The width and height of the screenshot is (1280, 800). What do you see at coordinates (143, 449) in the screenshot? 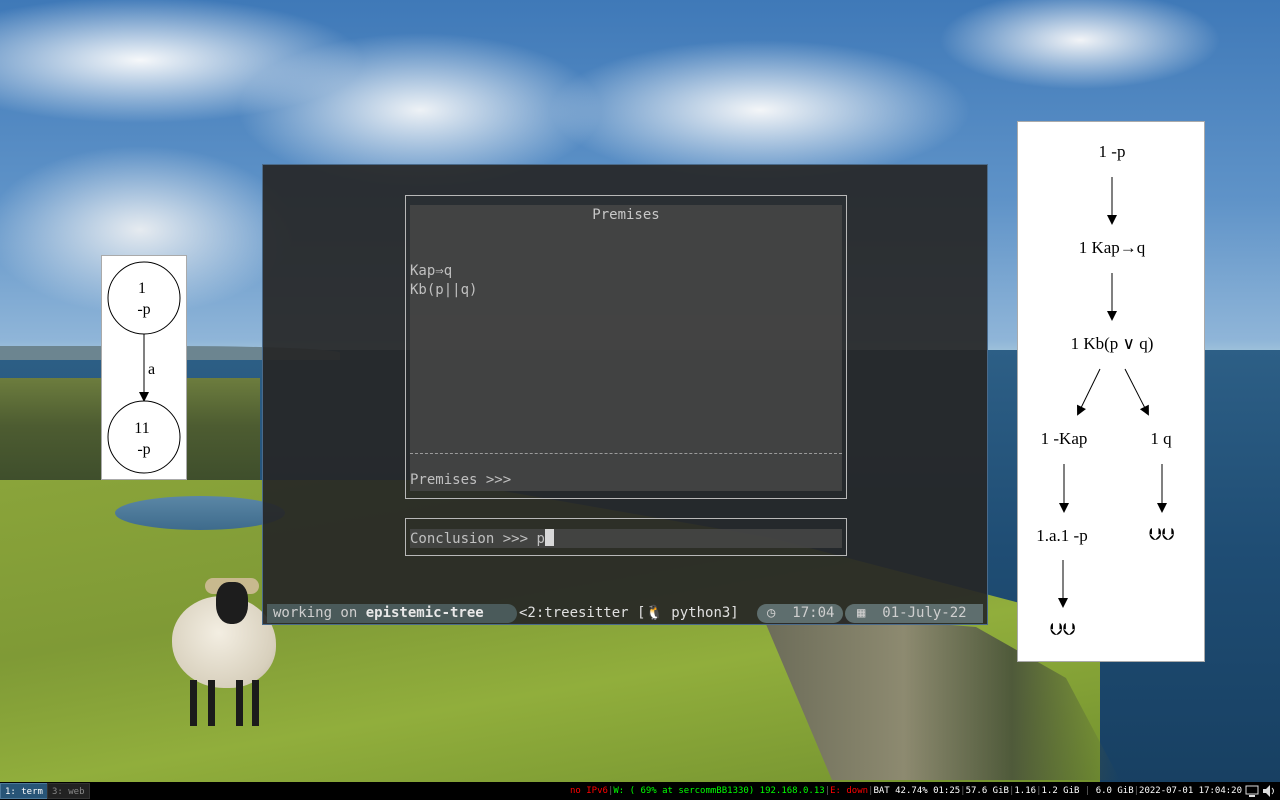
I see `graph-node-2-formula: -p` at bounding box center [143, 449].